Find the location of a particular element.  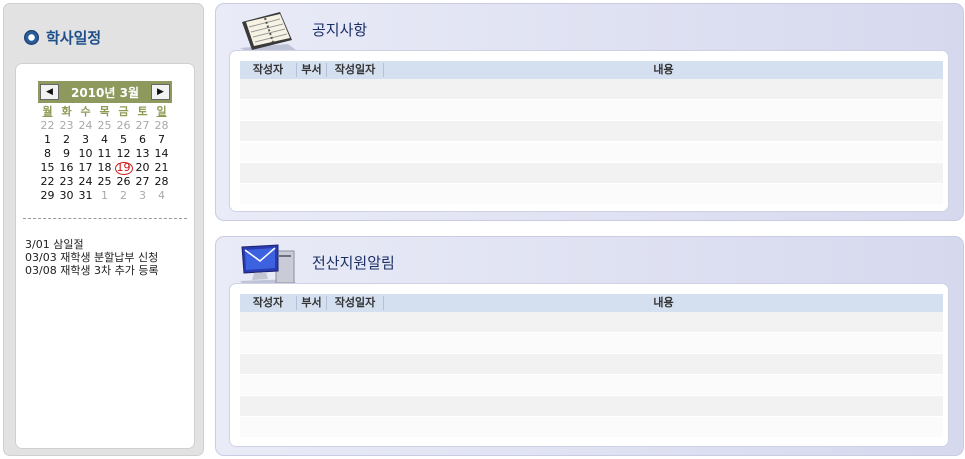

weekday-sat: 토 is located at coordinates (142, 111).